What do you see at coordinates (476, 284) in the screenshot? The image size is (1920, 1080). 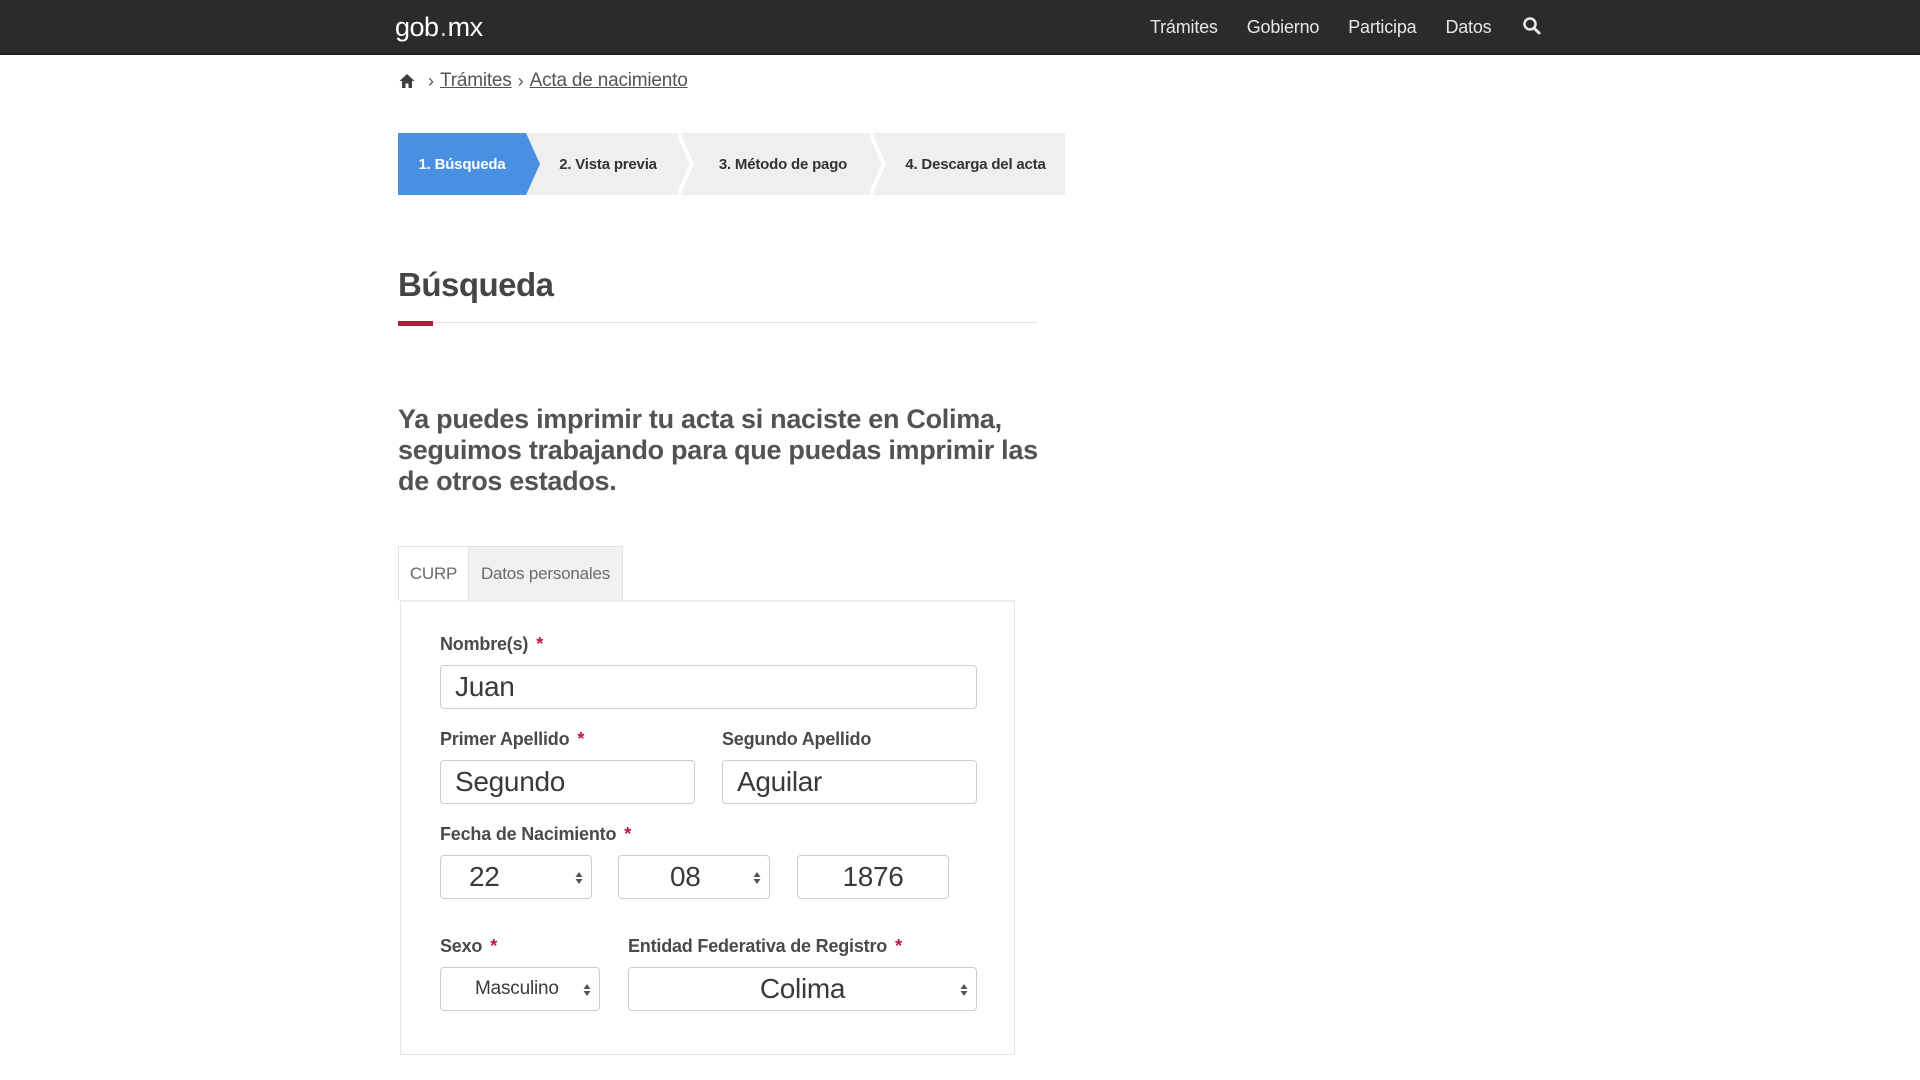 I see `page-title: Búsqueda` at bounding box center [476, 284].